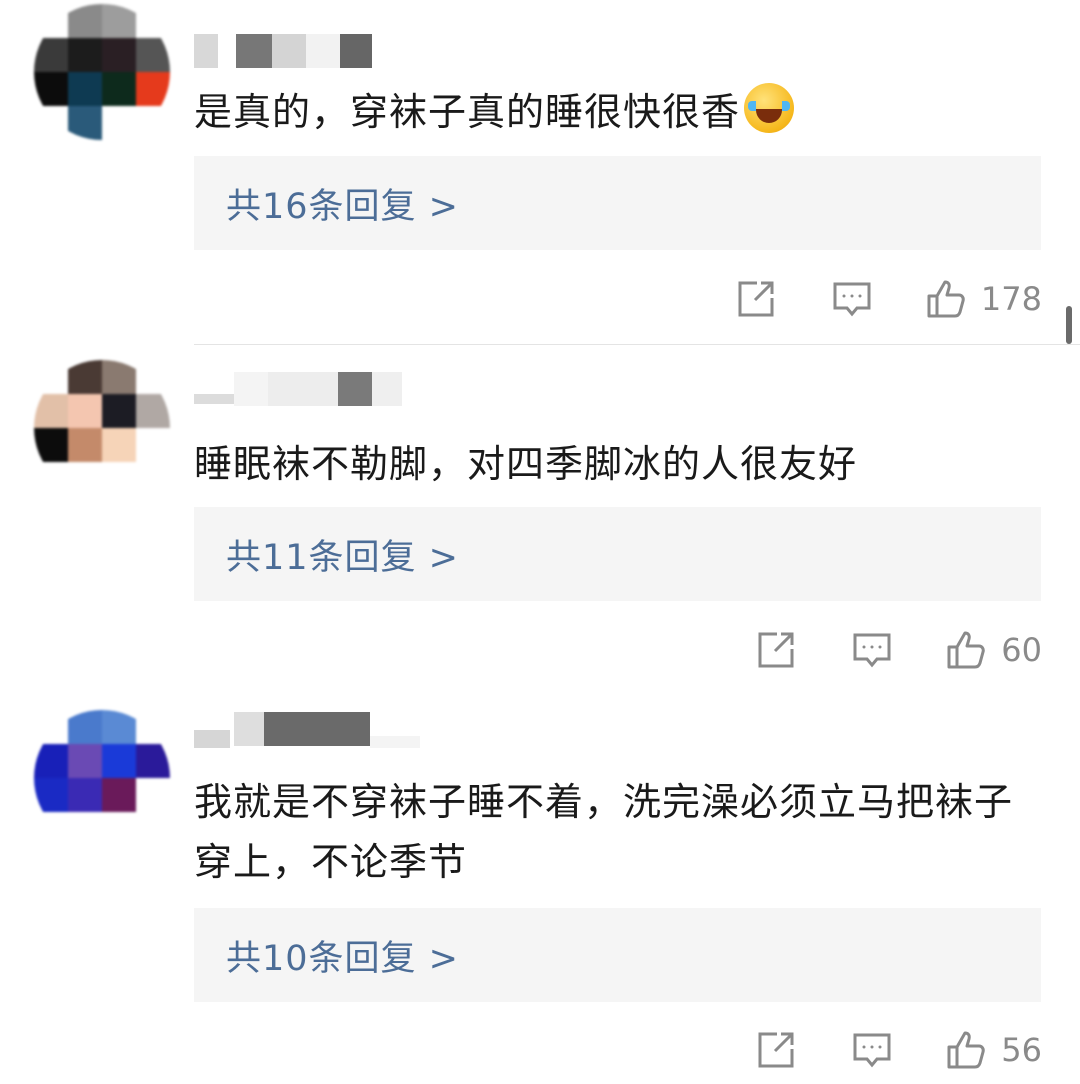 The height and width of the screenshot is (1084, 1080). What do you see at coordinates (898, 650) in the screenshot?
I see `comment-actions: 60` at bounding box center [898, 650].